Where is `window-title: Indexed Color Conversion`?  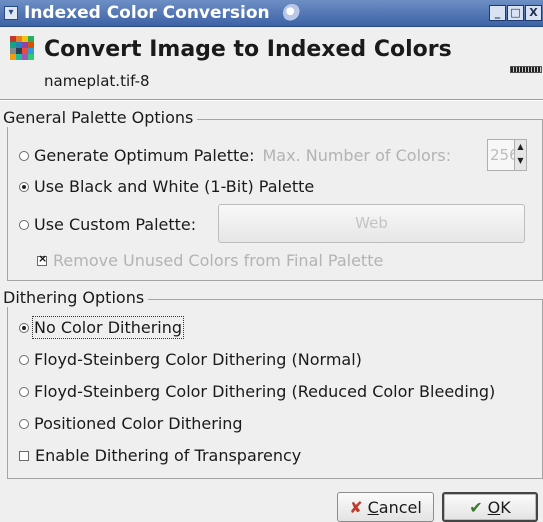 window-title: Indexed Color Conversion is located at coordinates (147, 13).